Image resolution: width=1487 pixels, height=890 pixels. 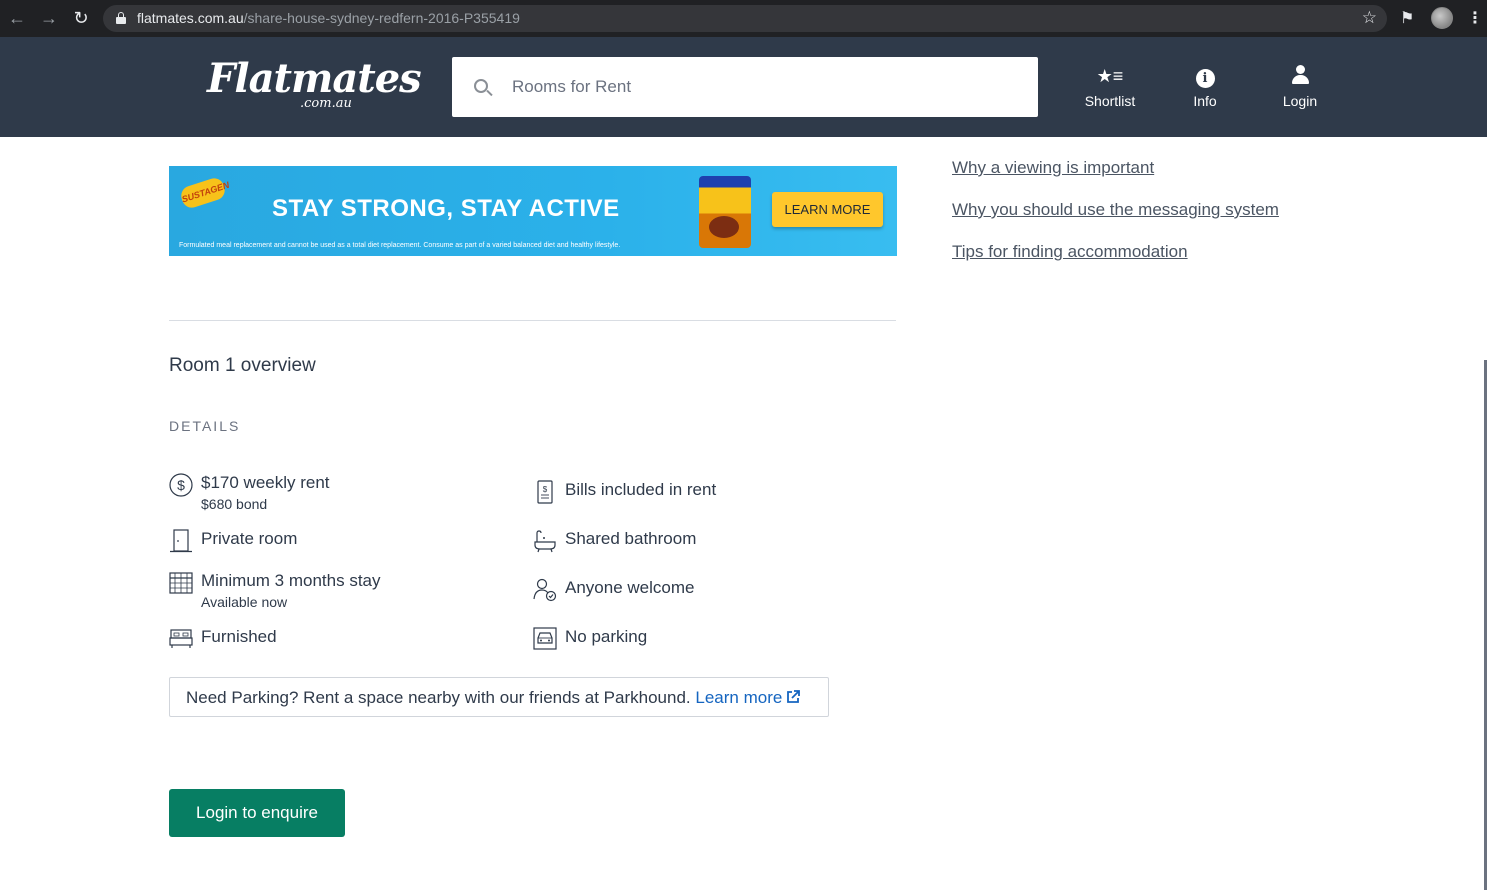 I want to click on car-icon, so click(x=545, y=638).